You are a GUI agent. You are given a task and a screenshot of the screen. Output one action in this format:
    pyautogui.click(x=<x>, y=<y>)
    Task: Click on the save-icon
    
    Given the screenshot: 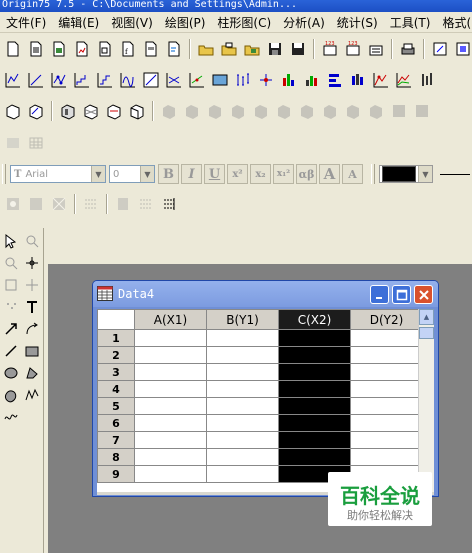 What is the action you would take?
    pyautogui.click(x=275, y=49)
    